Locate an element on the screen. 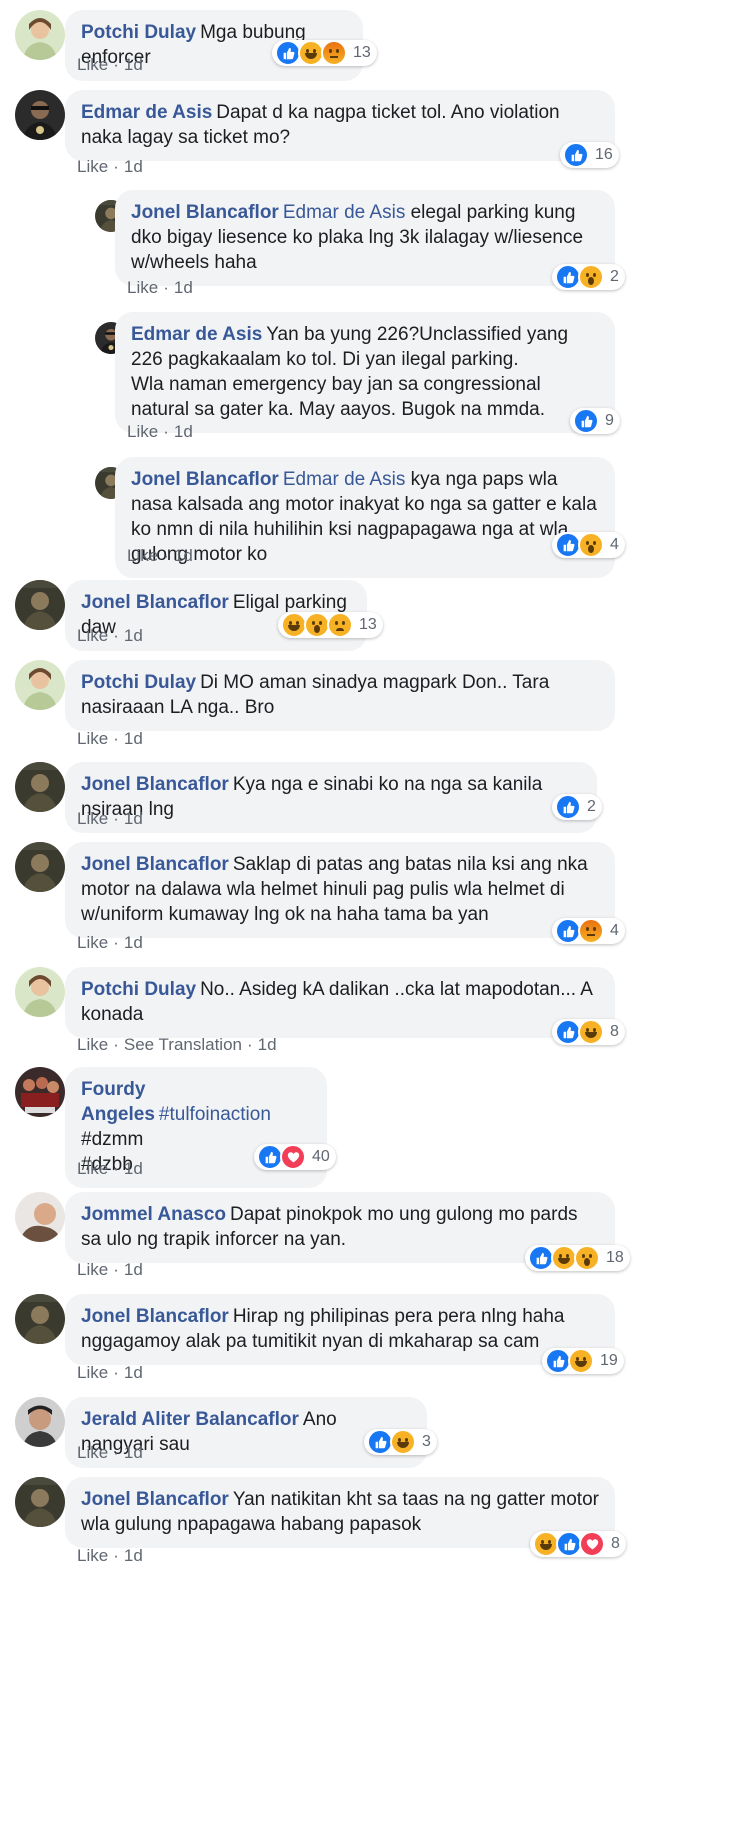 The height and width of the screenshot is (1834, 750). reaction-summary: 18 is located at coordinates (577, 1258).